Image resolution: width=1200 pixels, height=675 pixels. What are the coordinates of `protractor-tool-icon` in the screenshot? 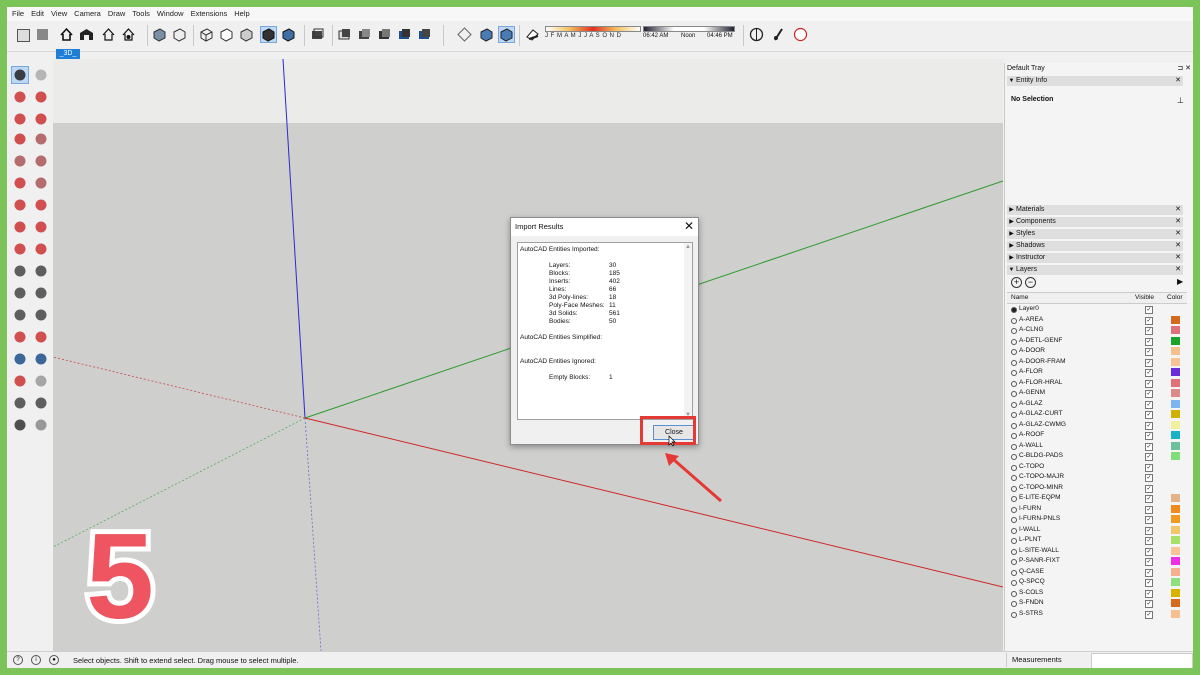 It's located at (20, 293).